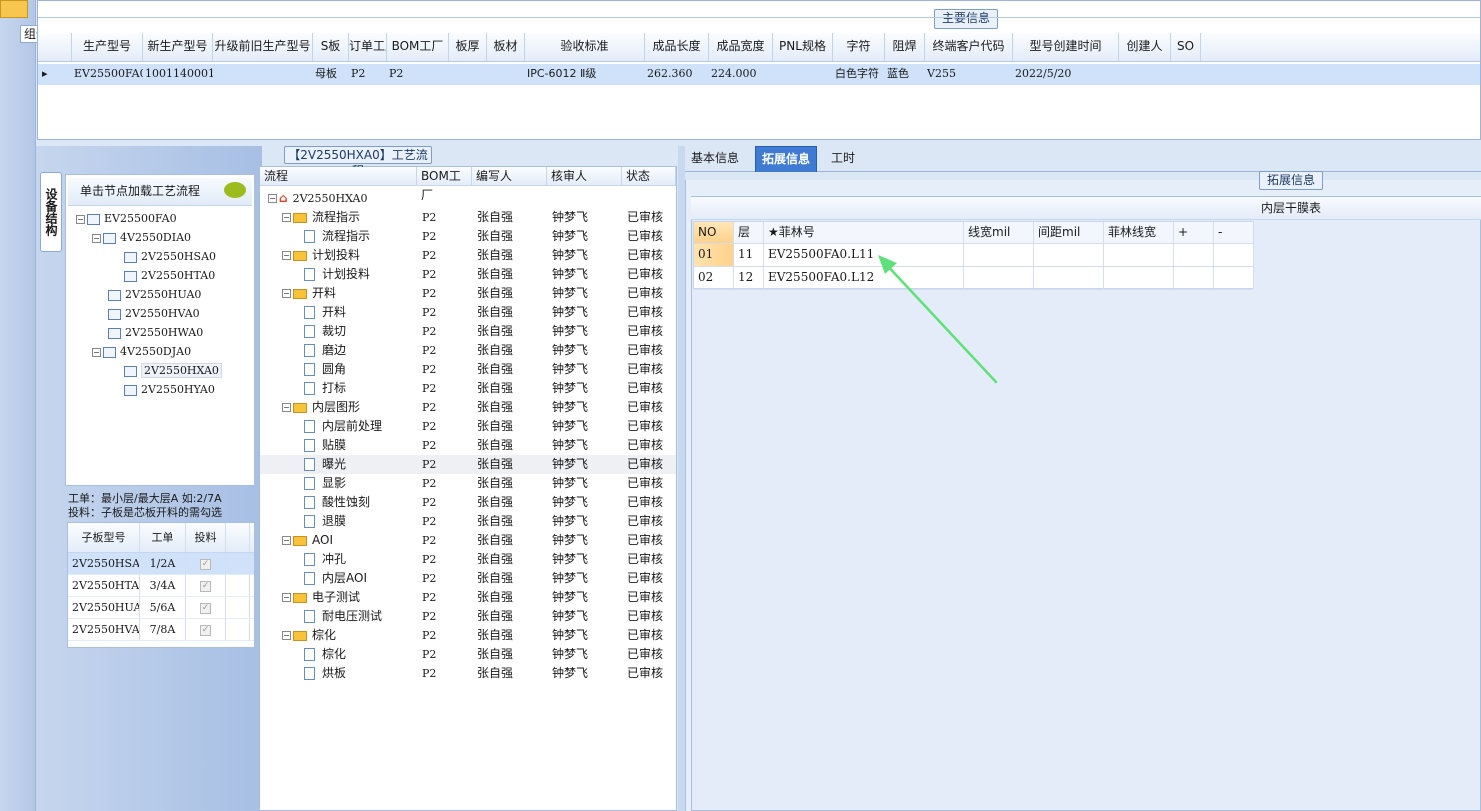 This screenshot has width=1481, height=811. Describe the element at coordinates (468, 521) in the screenshot. I see `process-row: 退膜 P2 张自强 钟梦飞 已审核` at that location.